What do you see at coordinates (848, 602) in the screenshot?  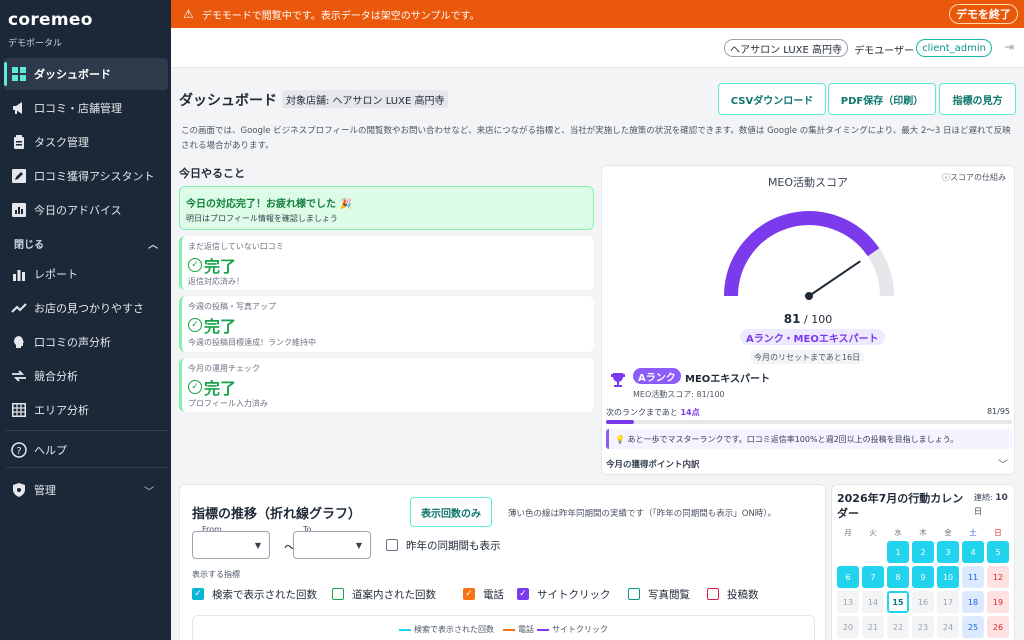 I see `calendar-day: 13` at bounding box center [848, 602].